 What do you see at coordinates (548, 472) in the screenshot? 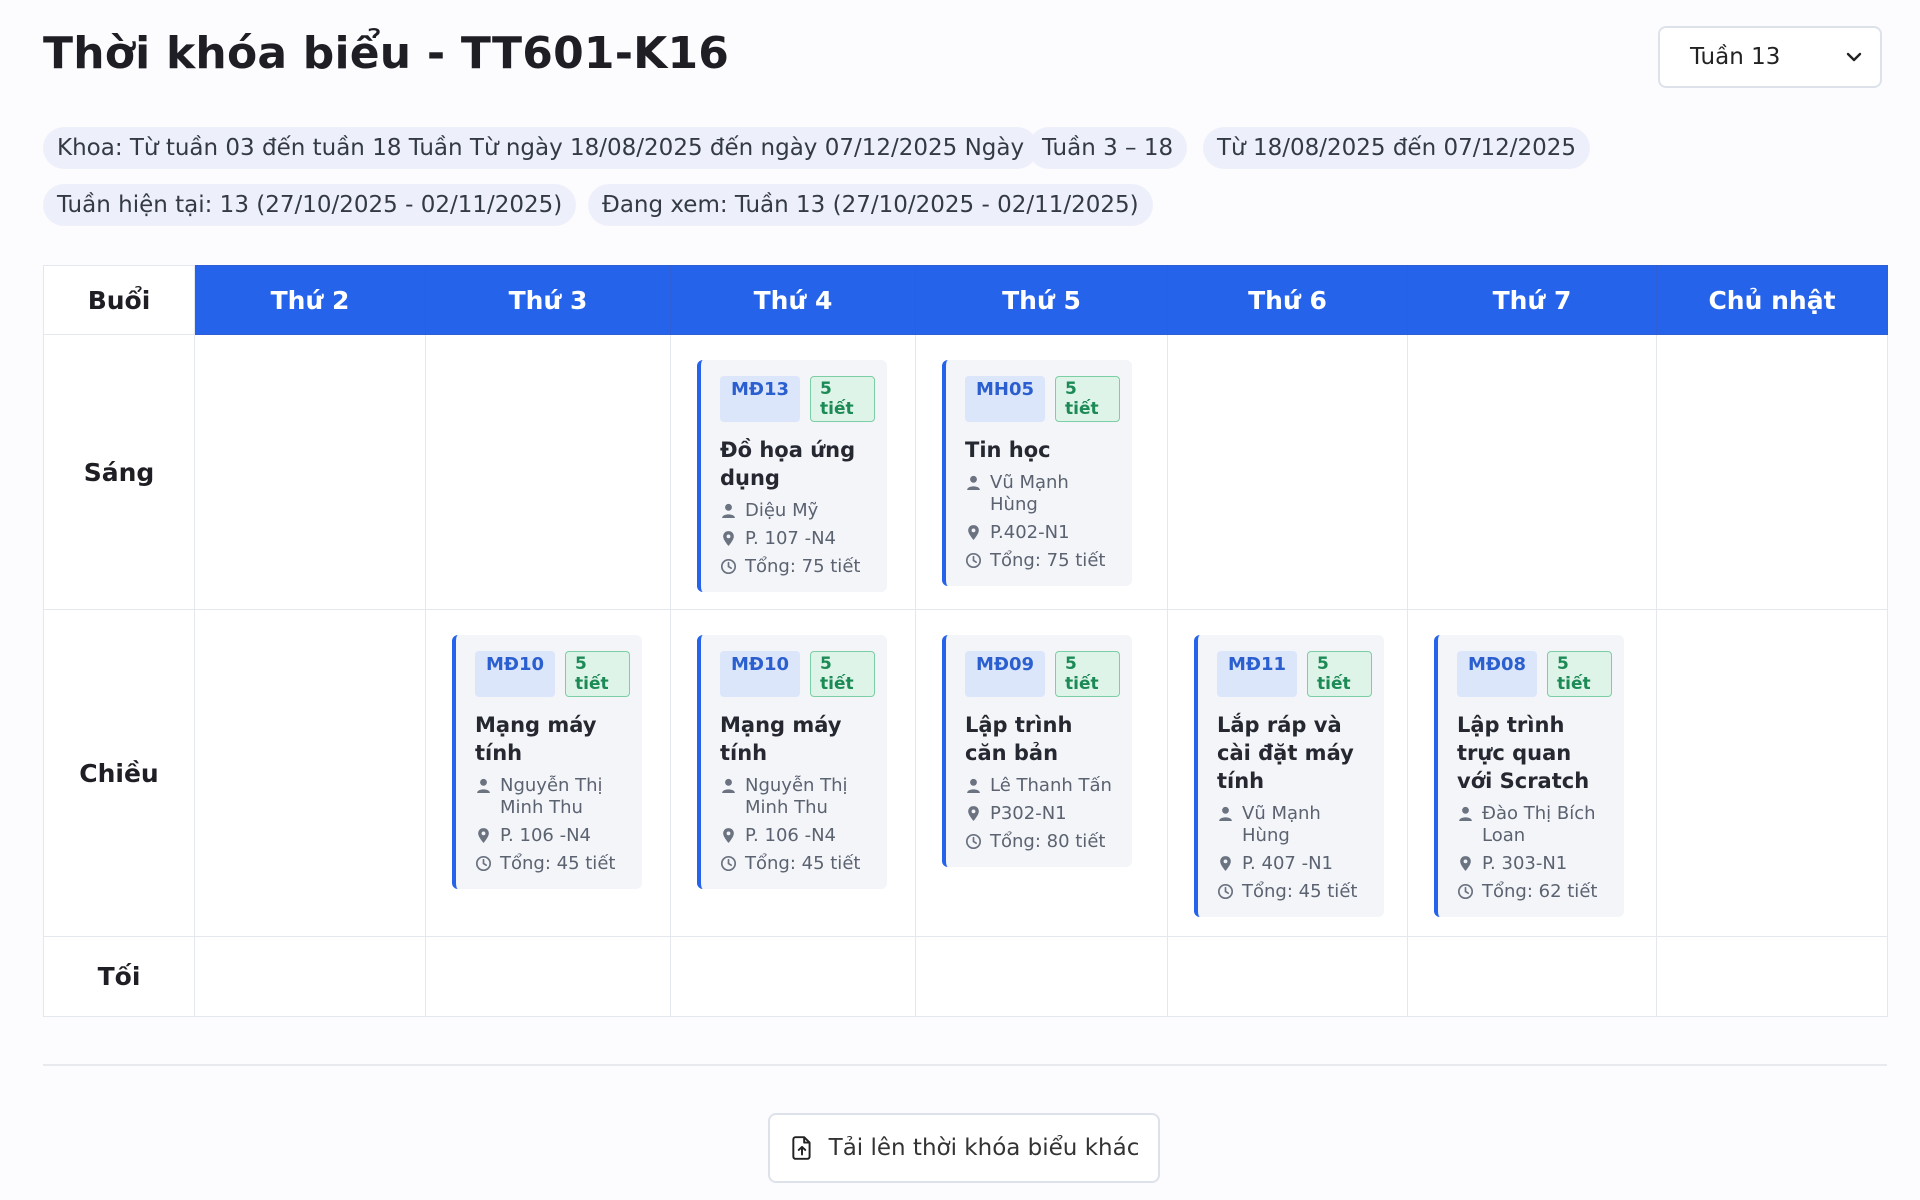
I see `slot-sang-thu3` at bounding box center [548, 472].